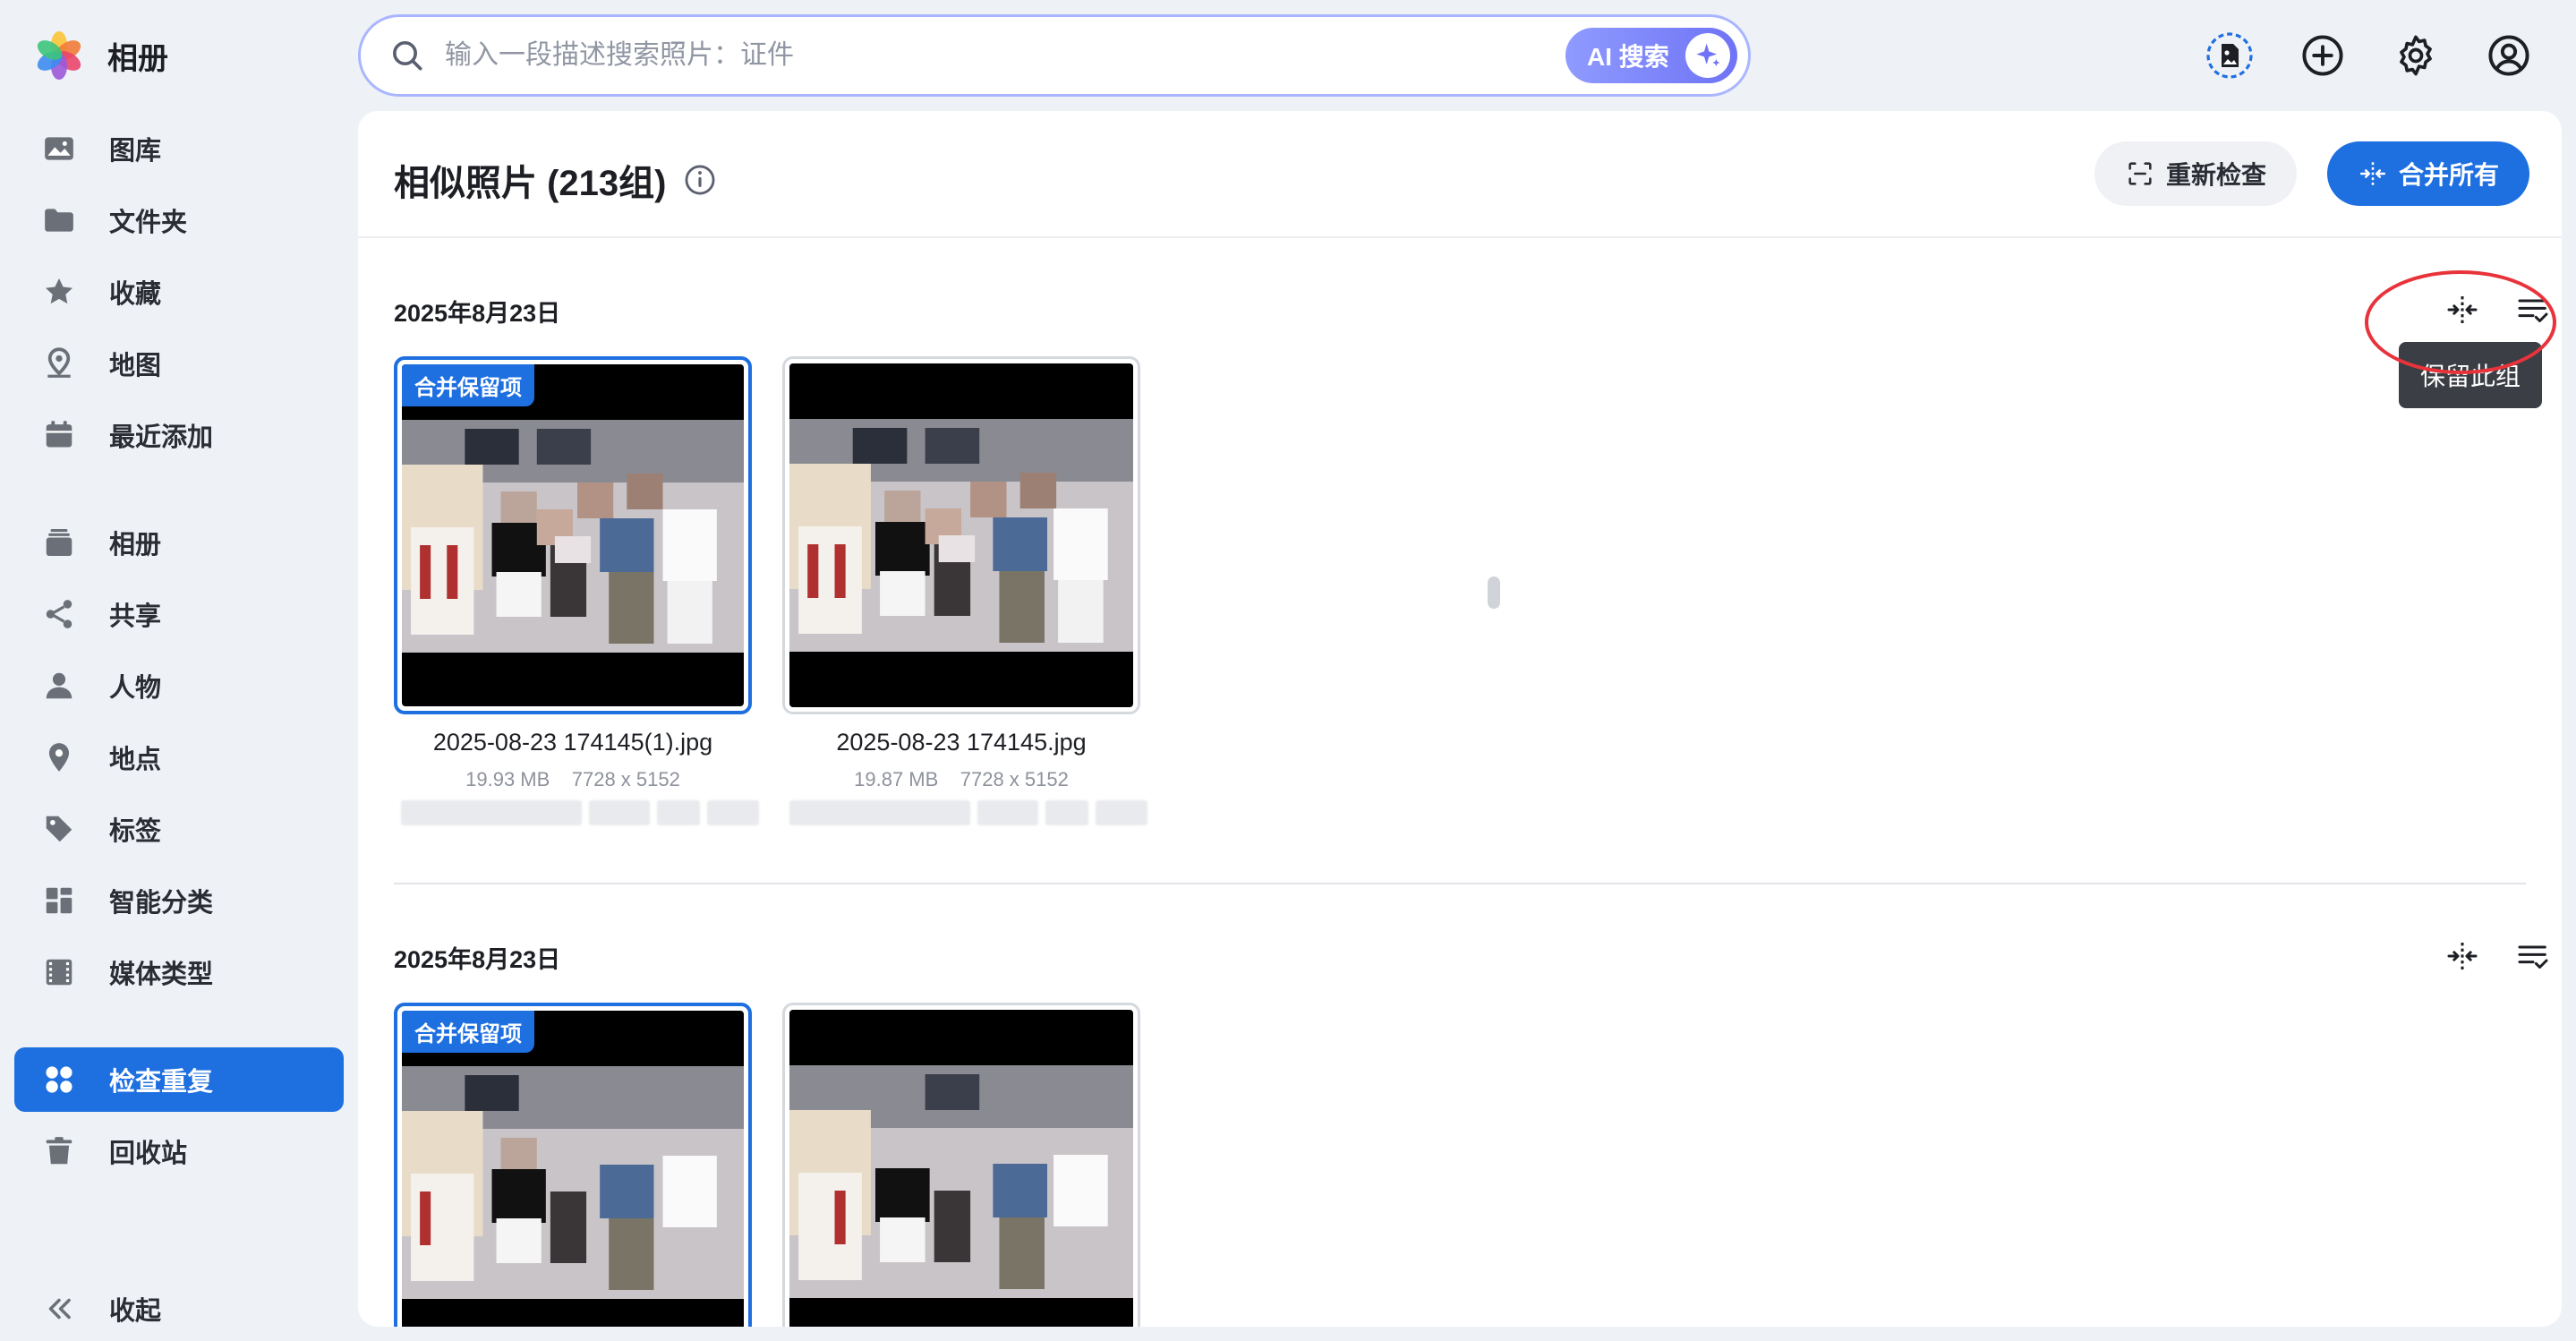  What do you see at coordinates (179, 900) in the screenshot?
I see `sidebar-item-smart-categories: 智能分类` at bounding box center [179, 900].